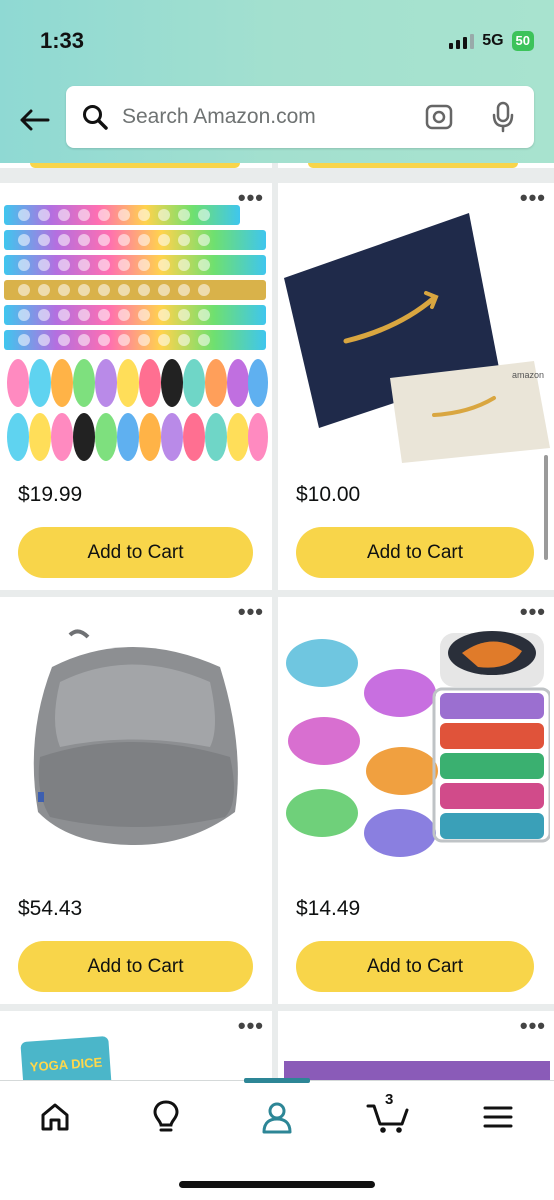 Image resolution: width=554 pixels, height=1200 pixels. Describe the element at coordinates (328, 494) in the screenshot. I see `product-price: $10.00` at that location.